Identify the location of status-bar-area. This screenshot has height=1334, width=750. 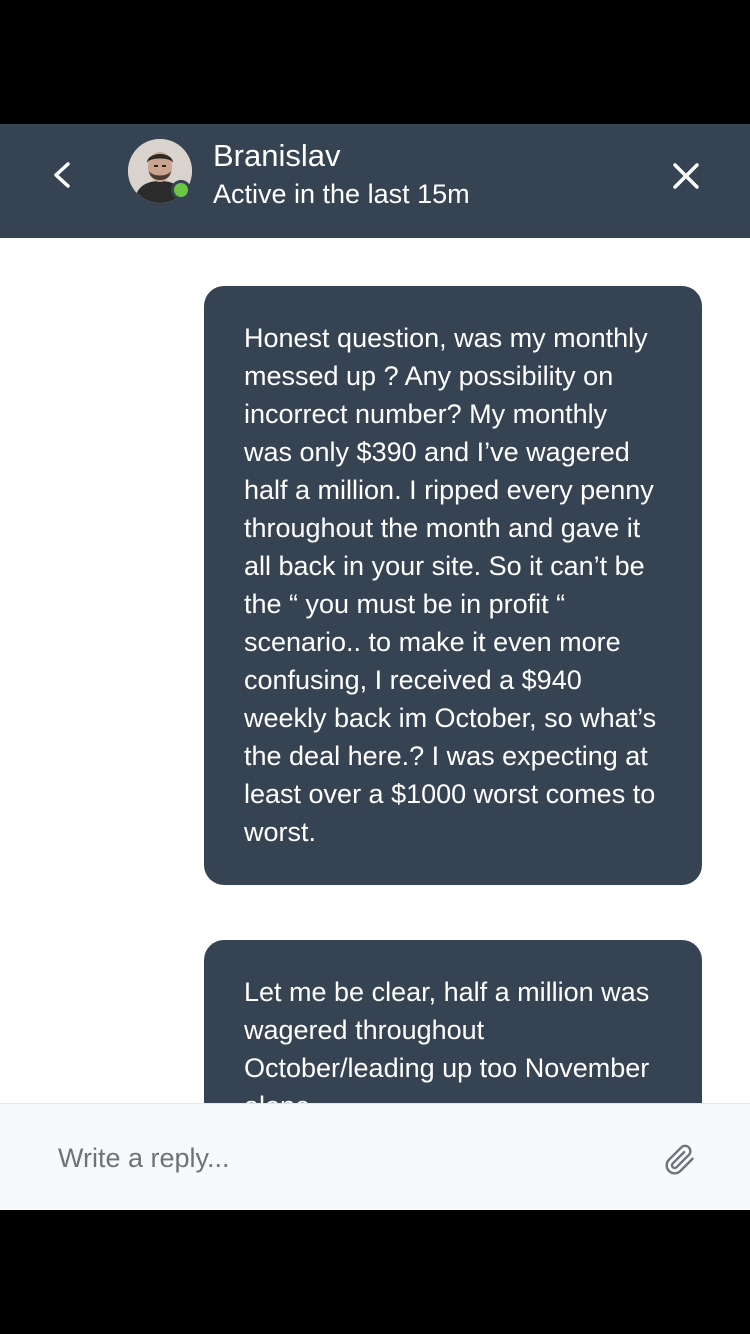
(375, 62).